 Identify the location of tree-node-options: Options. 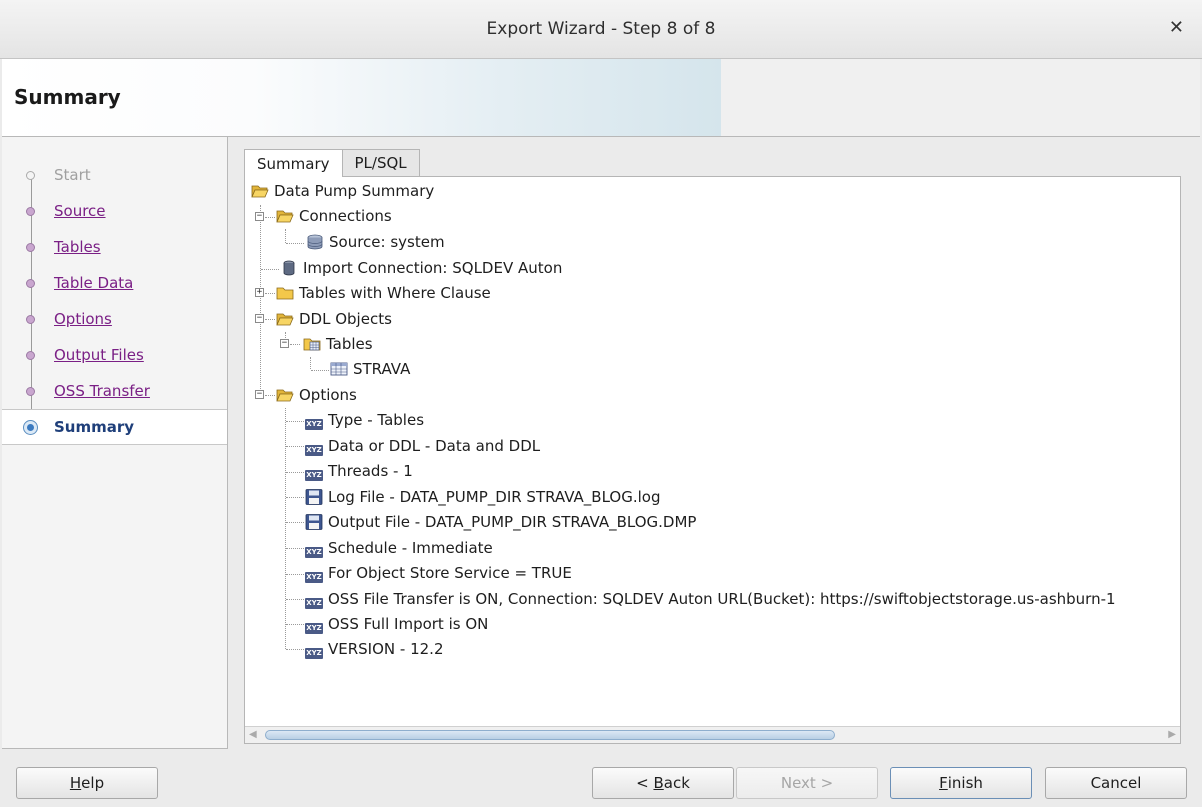
(316, 395).